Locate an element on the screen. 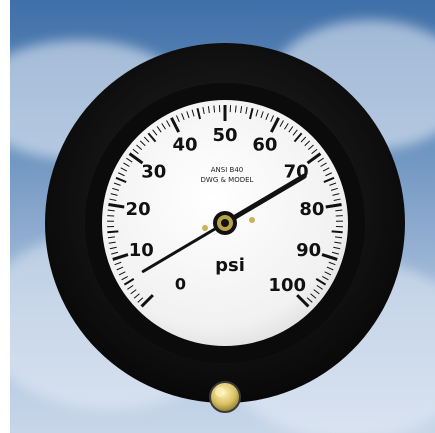  dial-small-text-line2: DWG & MODEL is located at coordinates (227, 180).